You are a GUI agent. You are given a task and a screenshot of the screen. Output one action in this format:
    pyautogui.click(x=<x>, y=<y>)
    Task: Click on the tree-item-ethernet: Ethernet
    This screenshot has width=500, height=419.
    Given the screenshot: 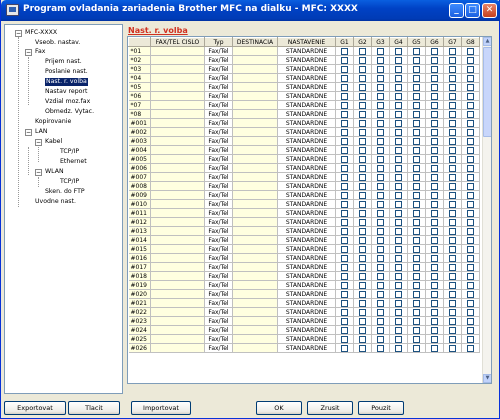 What is the action you would take?
    pyautogui.click(x=73, y=162)
    